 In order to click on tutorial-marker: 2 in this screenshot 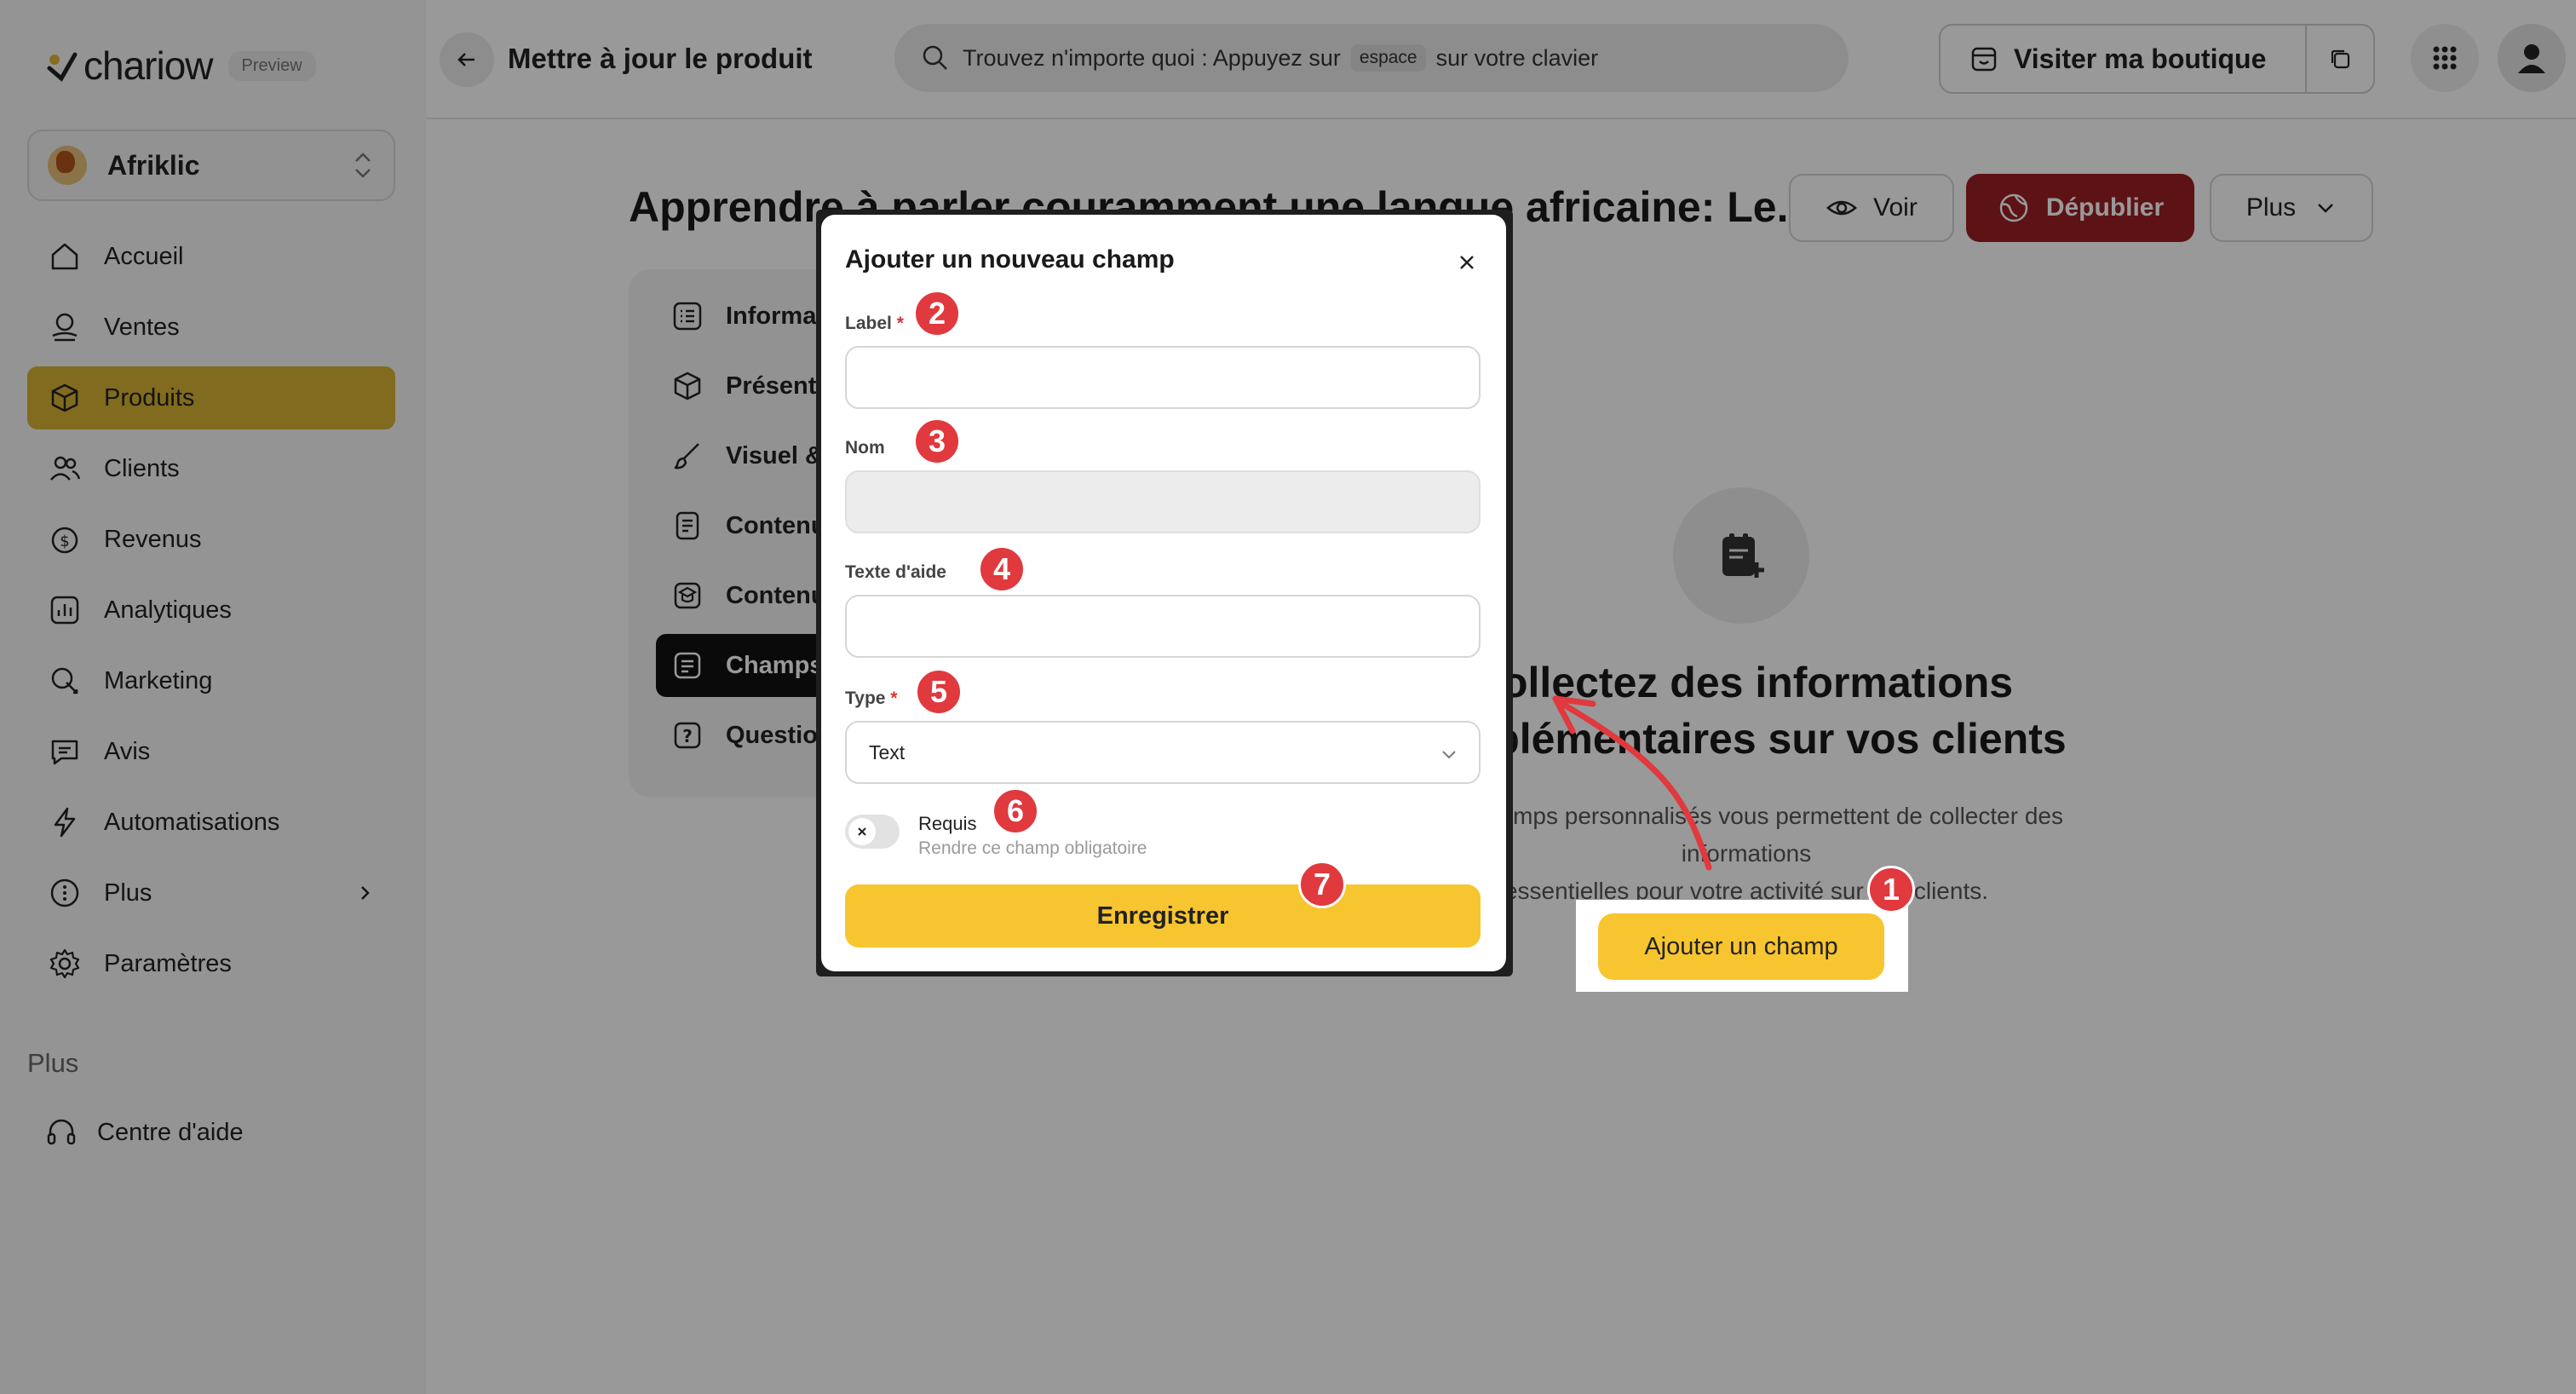, I will do `click(937, 313)`.